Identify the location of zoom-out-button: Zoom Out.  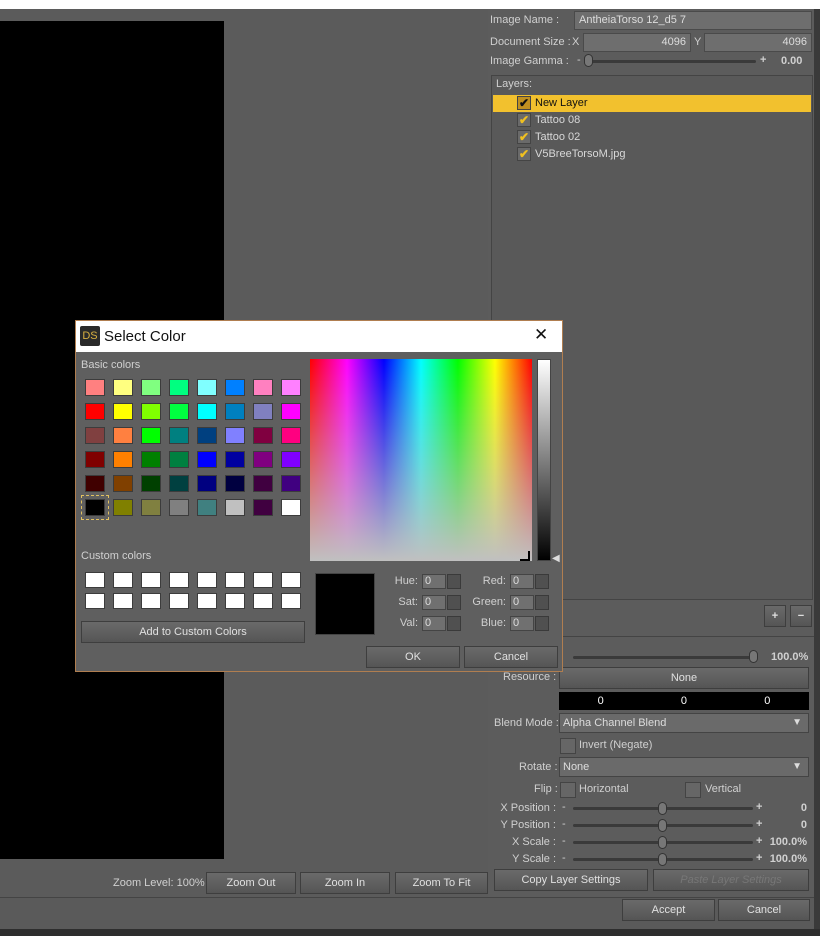
(251, 883).